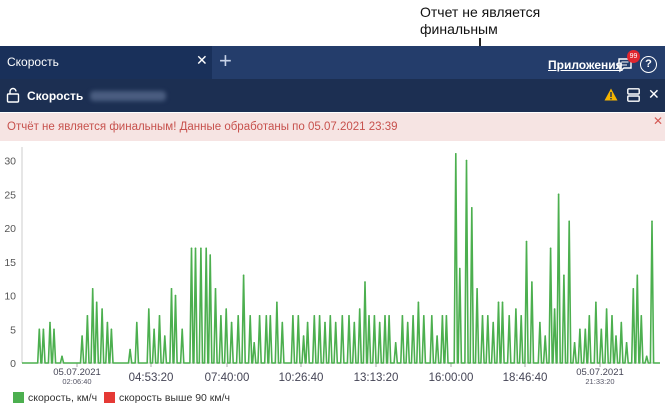  What do you see at coordinates (18, 397) in the screenshot?
I see `legend-swatch-green` at bounding box center [18, 397].